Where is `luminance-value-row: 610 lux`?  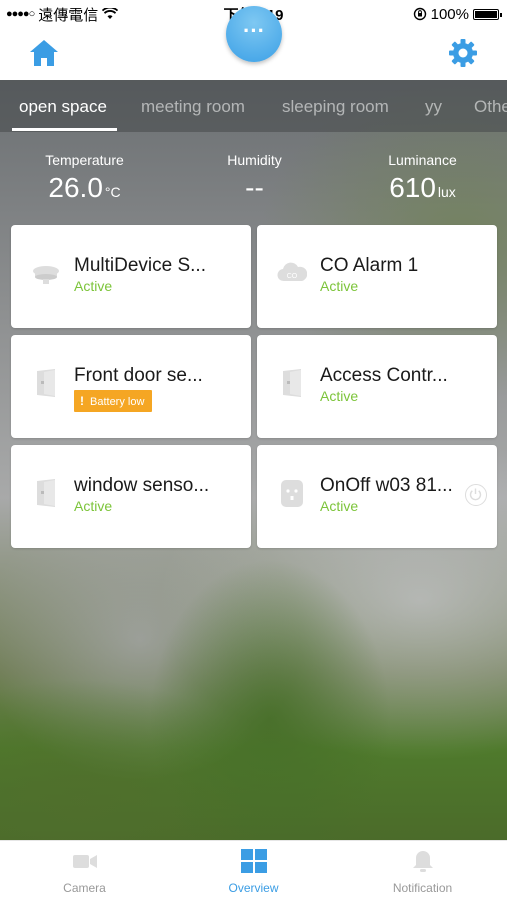 luminance-value-row: 610 lux is located at coordinates (422, 188).